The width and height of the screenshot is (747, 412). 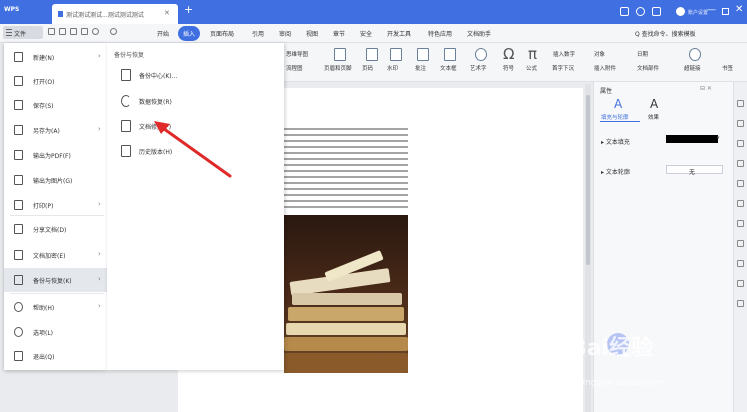 I want to click on new-tab-button: +, so click(x=188, y=9).